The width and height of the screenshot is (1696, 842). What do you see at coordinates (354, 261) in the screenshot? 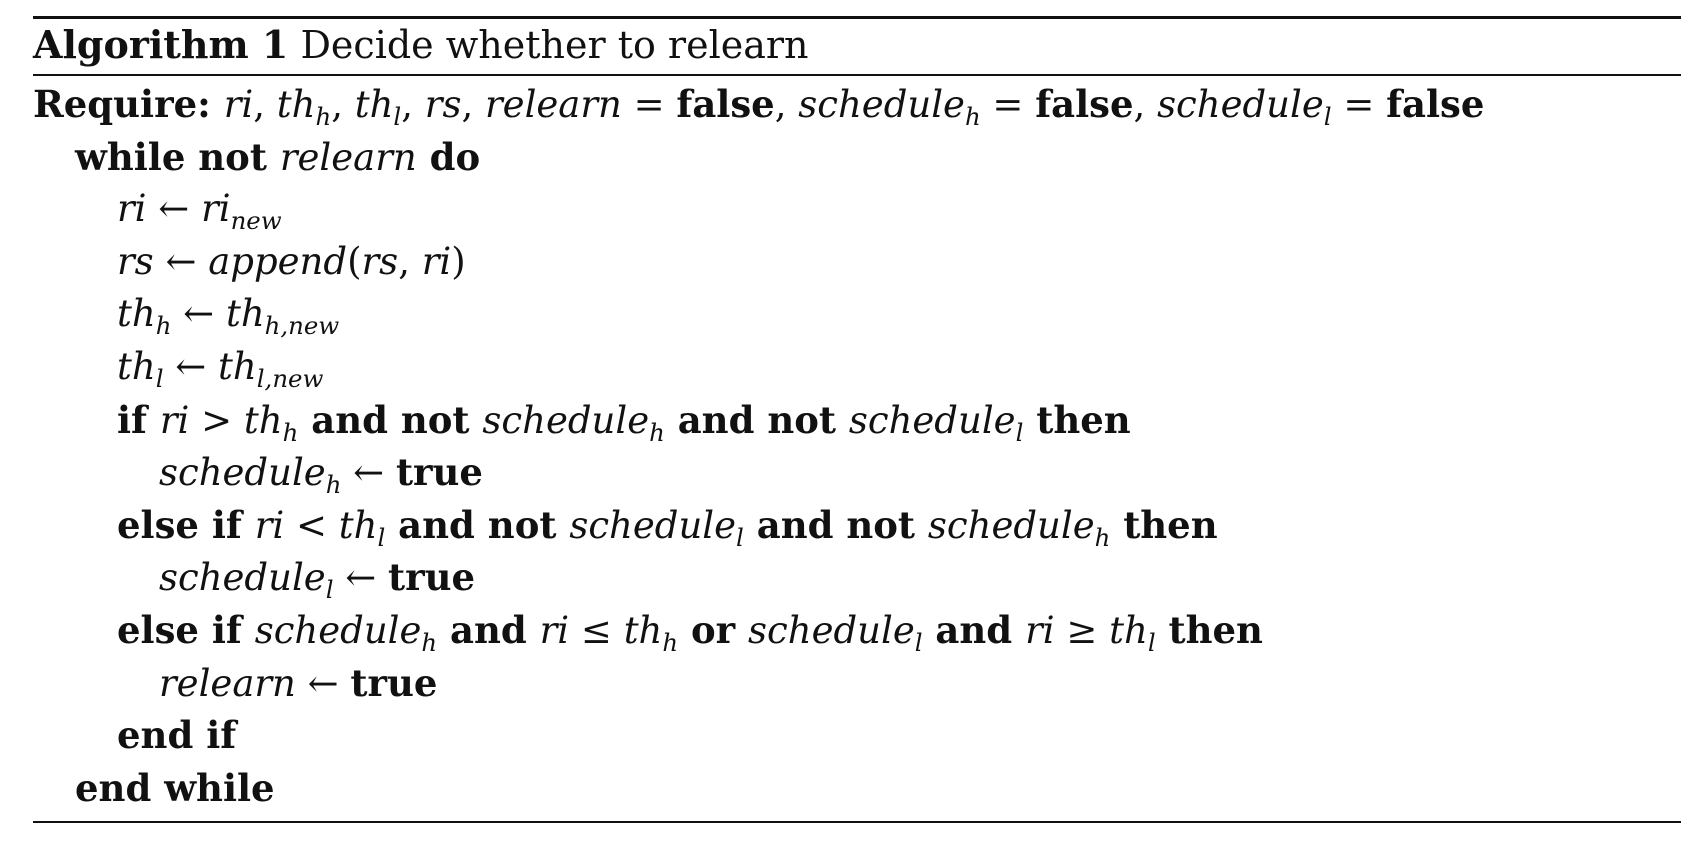
I see `operator: (` at bounding box center [354, 261].